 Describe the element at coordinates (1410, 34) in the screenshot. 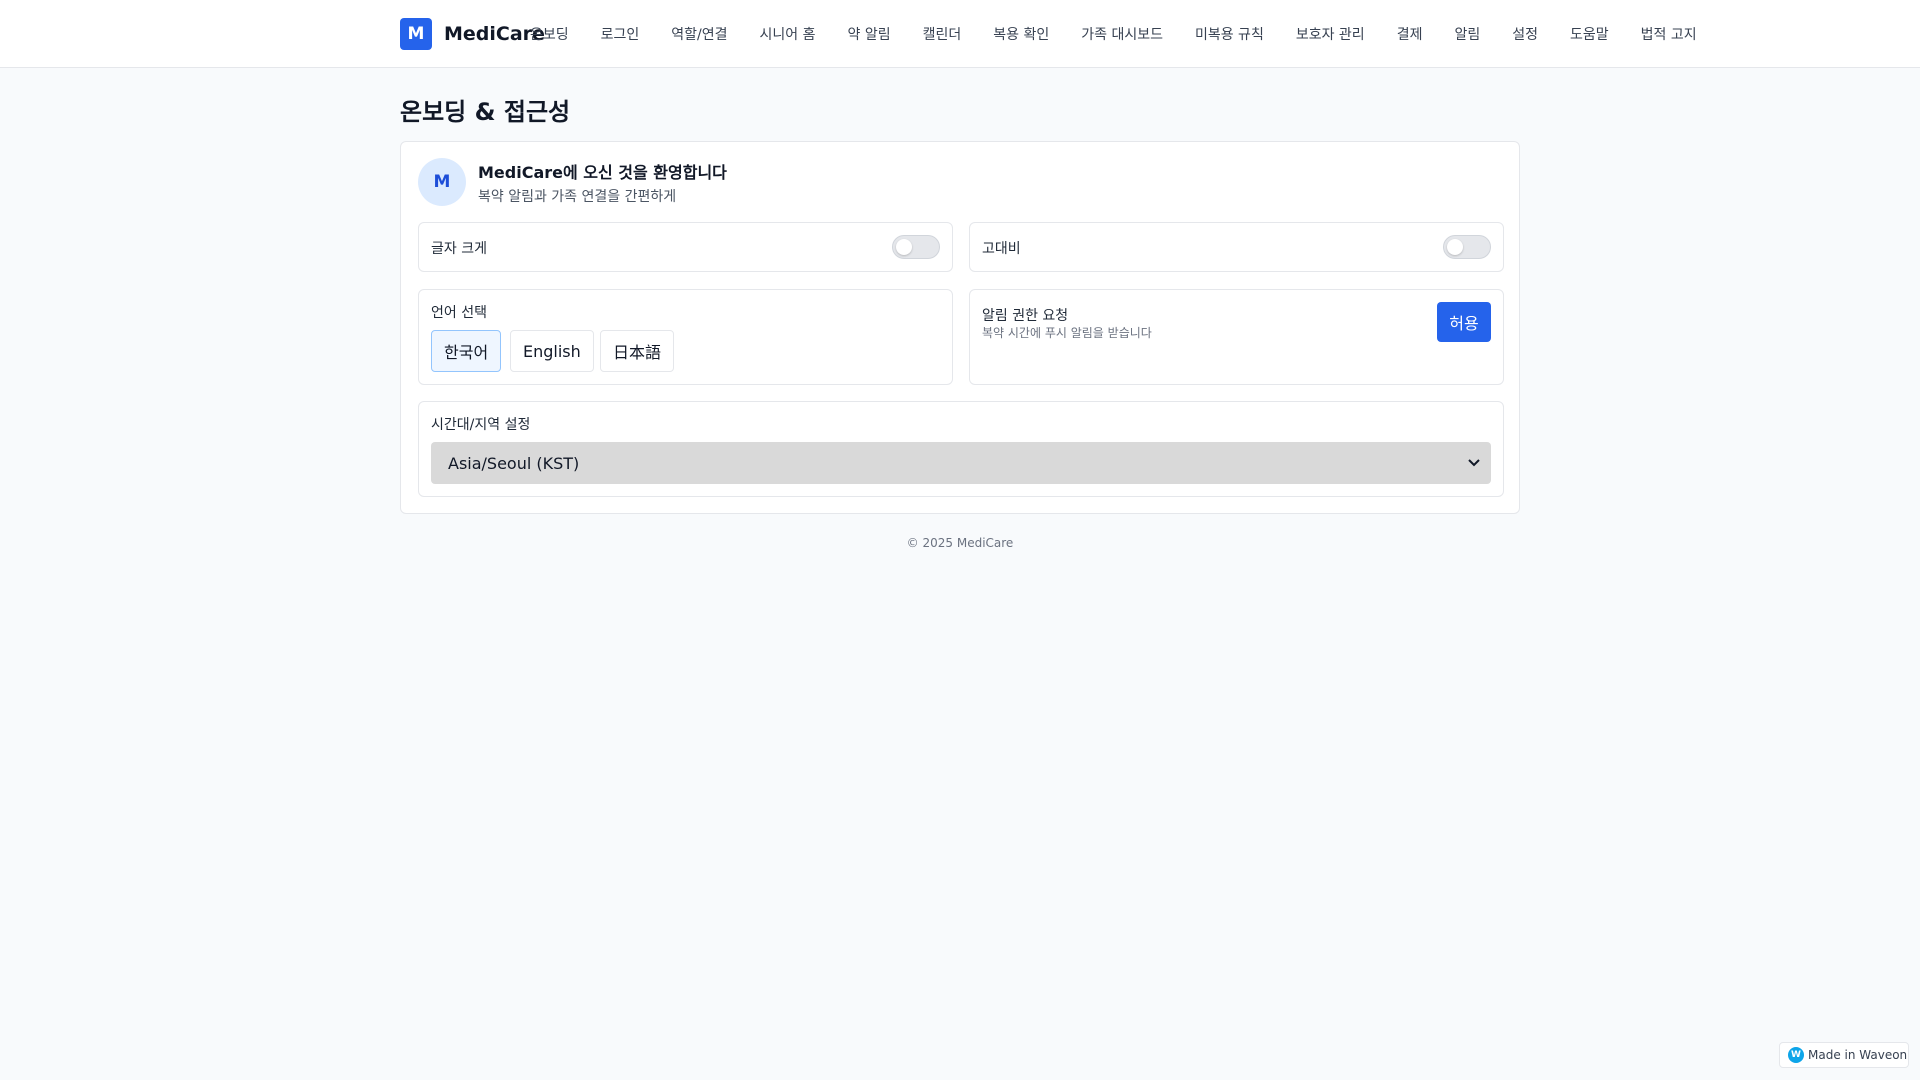

I see `nav-item-payment: 결제` at that location.